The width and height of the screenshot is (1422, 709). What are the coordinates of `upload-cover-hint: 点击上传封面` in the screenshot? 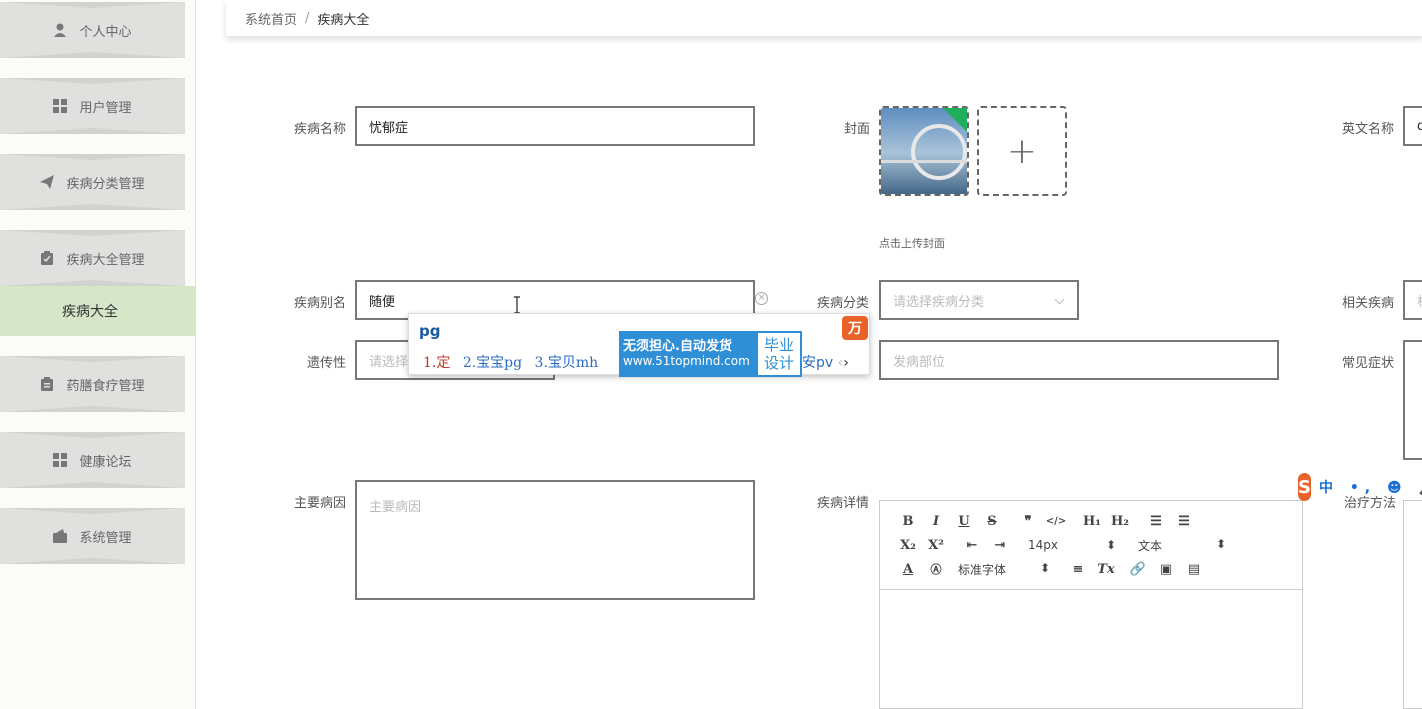 It's located at (912, 243).